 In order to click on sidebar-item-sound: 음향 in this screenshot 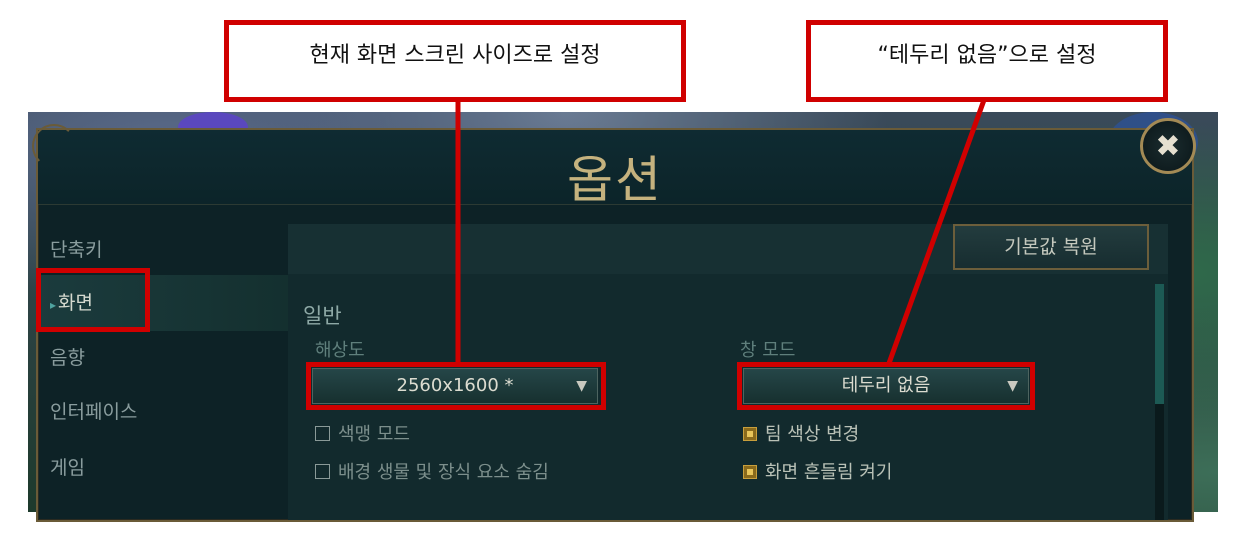, I will do `click(163, 358)`.